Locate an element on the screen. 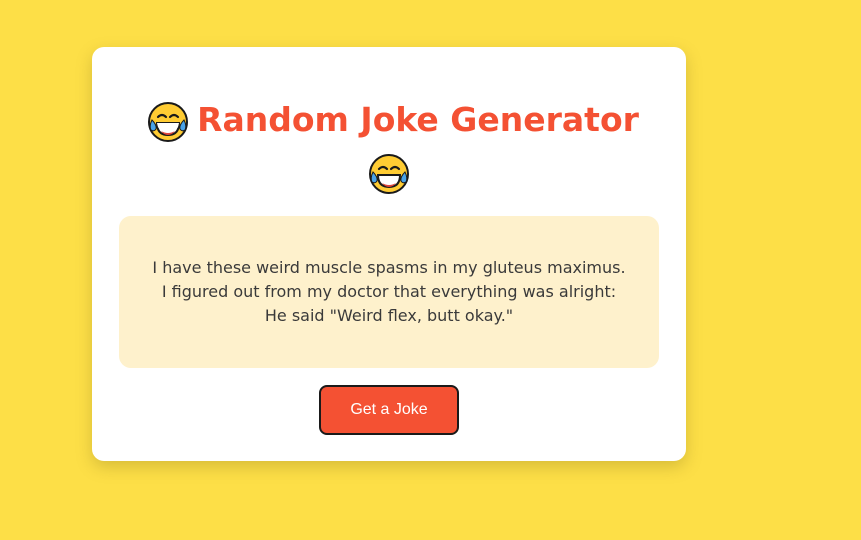  title-text: Random Joke Generator is located at coordinates (418, 119).